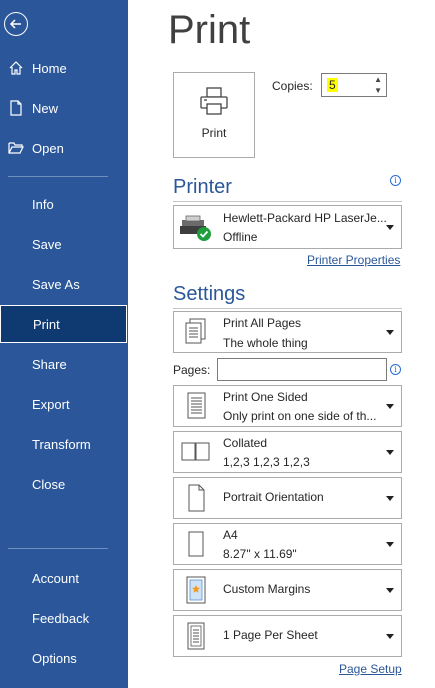 The width and height of the screenshot is (435, 688). Describe the element at coordinates (196, 590) in the screenshot. I see `custom-margins-icon` at that location.